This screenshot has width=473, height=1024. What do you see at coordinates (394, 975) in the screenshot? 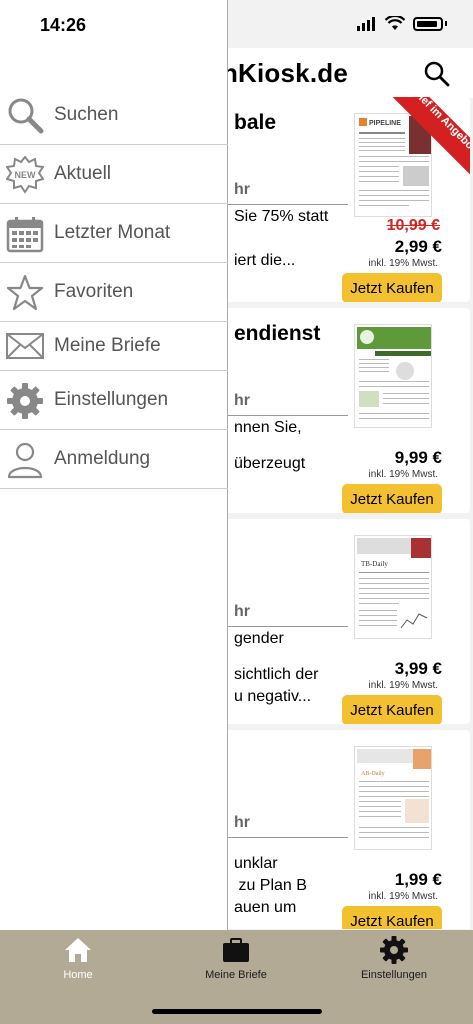
I see `tab-label: Einstellungen` at bounding box center [394, 975].